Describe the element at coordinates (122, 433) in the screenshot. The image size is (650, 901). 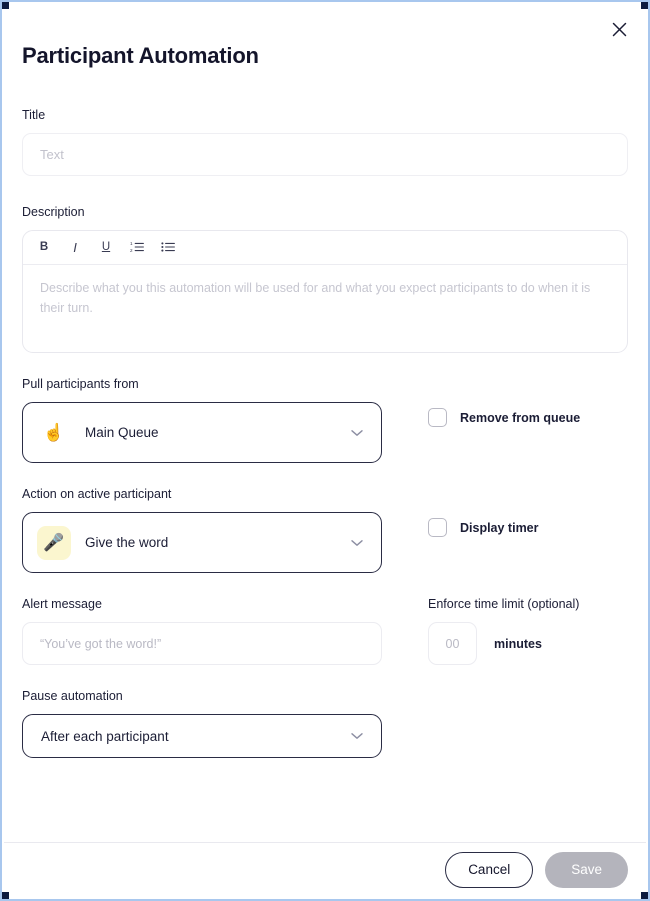
I see `pull-participants-value: Main Queue` at that location.